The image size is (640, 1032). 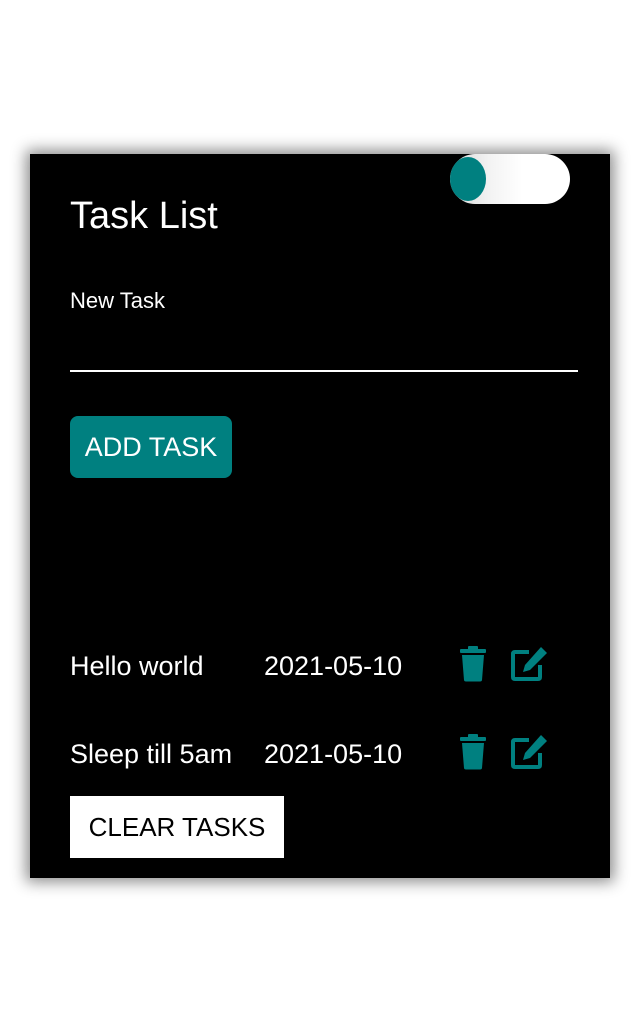 What do you see at coordinates (324, 351) in the screenshot?
I see `new-task-input` at bounding box center [324, 351].